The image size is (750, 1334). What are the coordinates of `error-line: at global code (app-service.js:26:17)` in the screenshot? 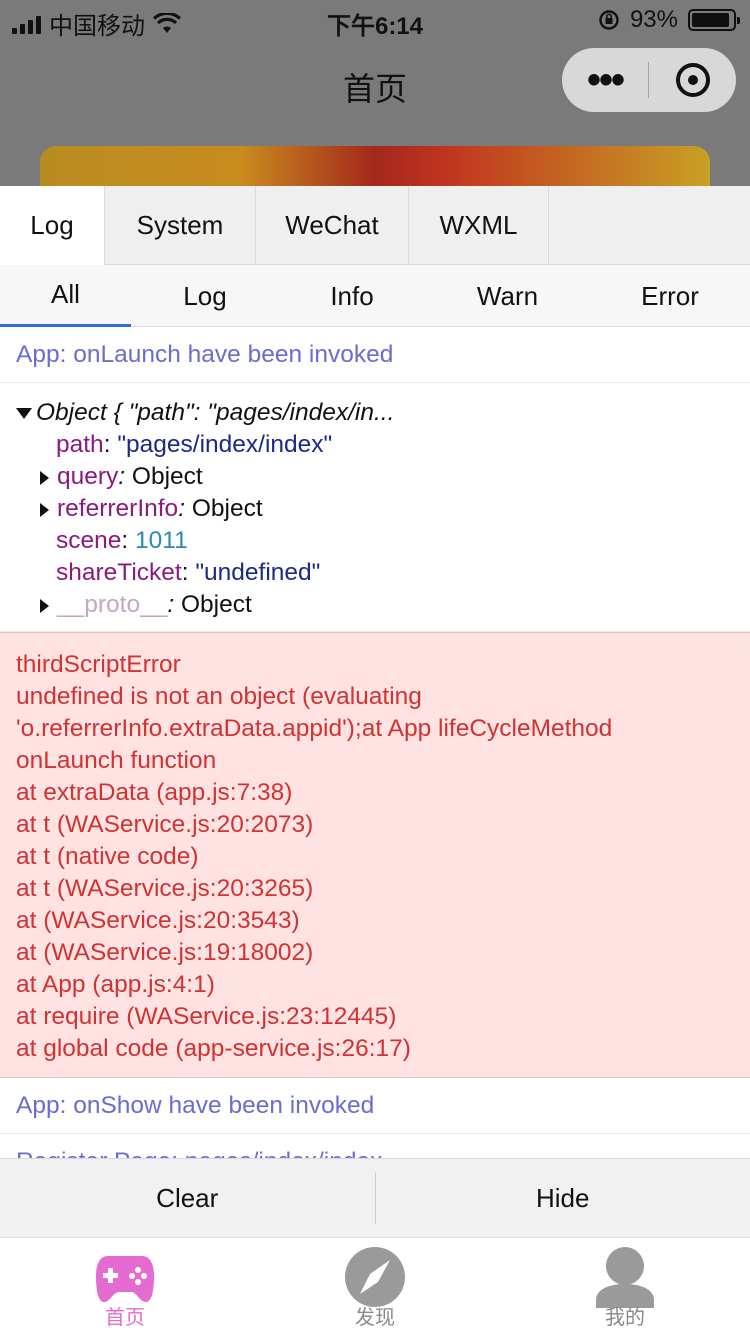 It's located at (213, 1048).